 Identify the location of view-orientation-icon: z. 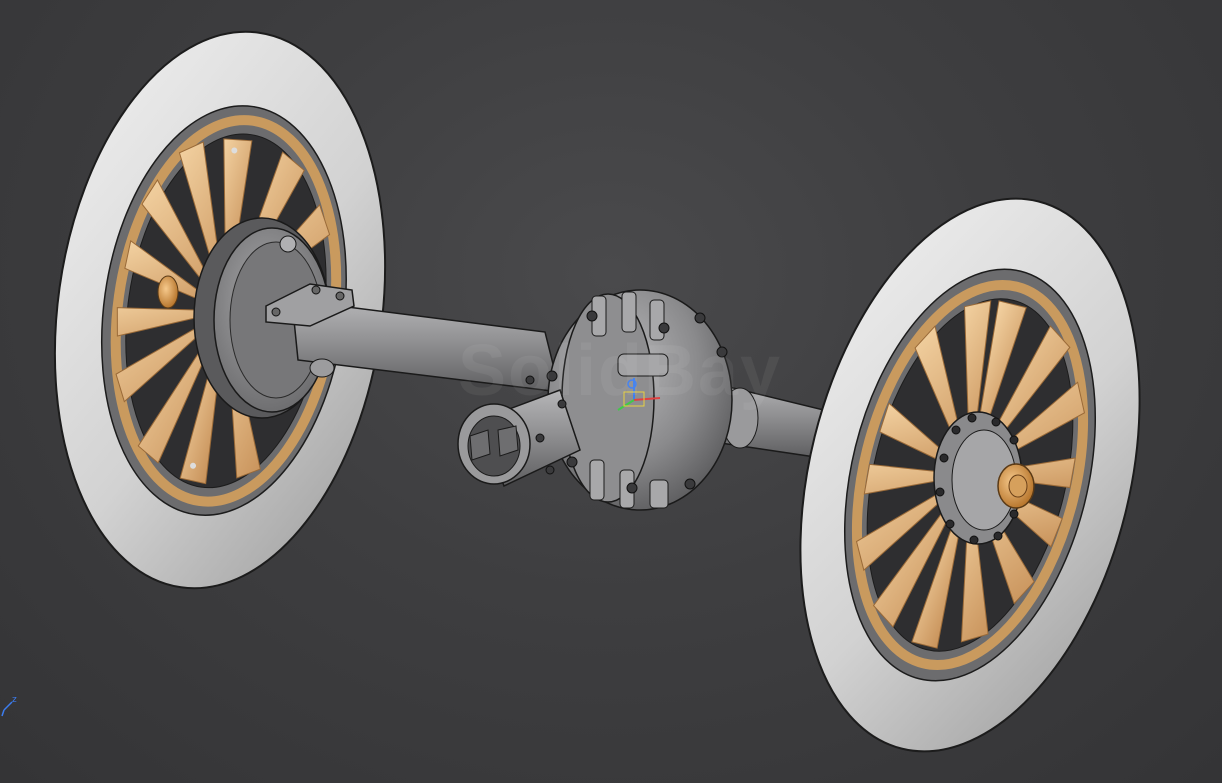
(13, 703).